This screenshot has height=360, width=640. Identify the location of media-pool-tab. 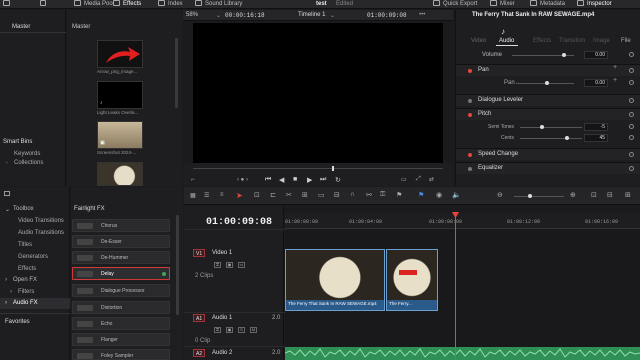
(8, 4).